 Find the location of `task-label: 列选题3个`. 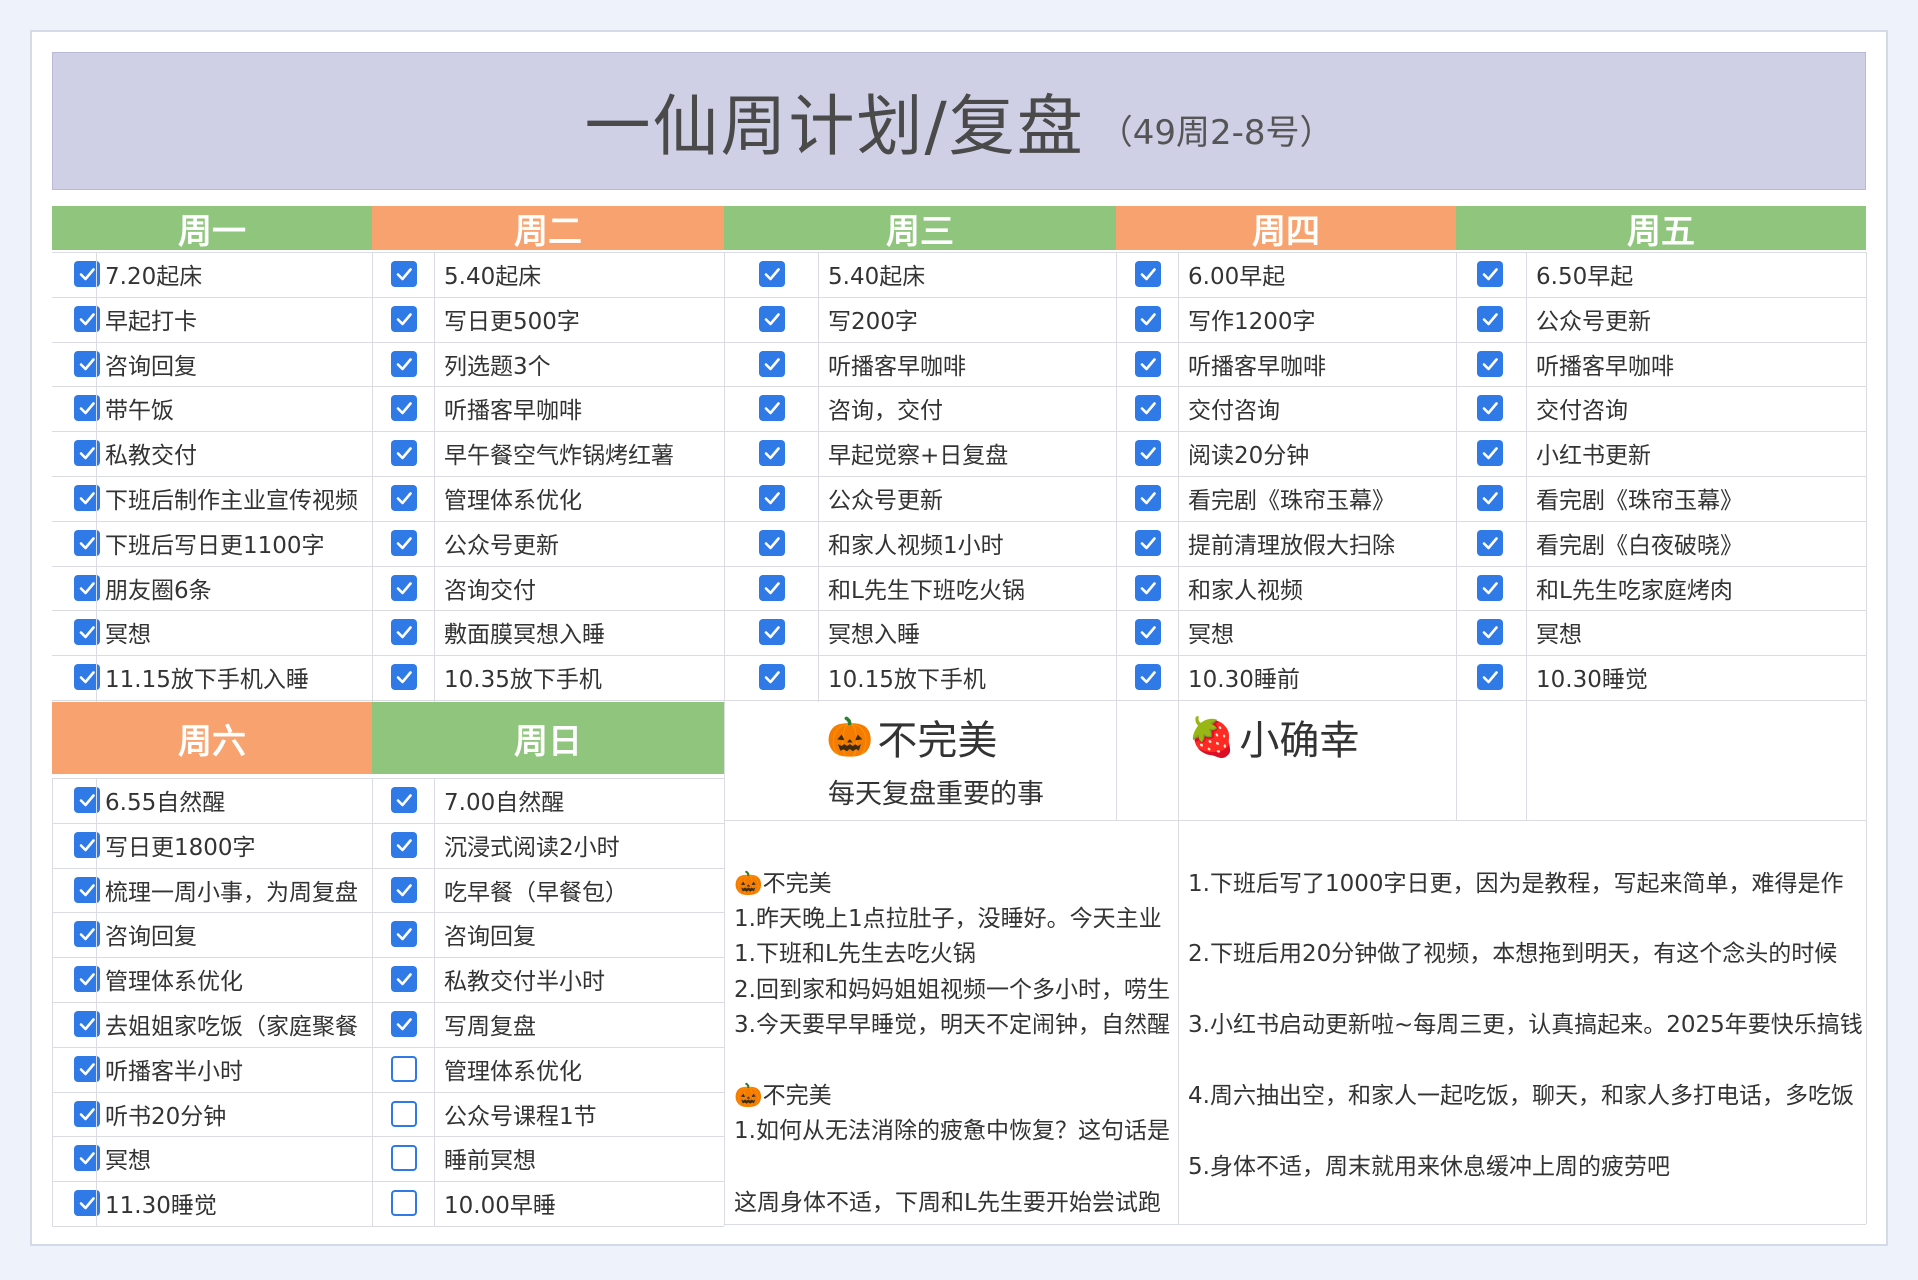

task-label: 列选题3个 is located at coordinates (497, 366).